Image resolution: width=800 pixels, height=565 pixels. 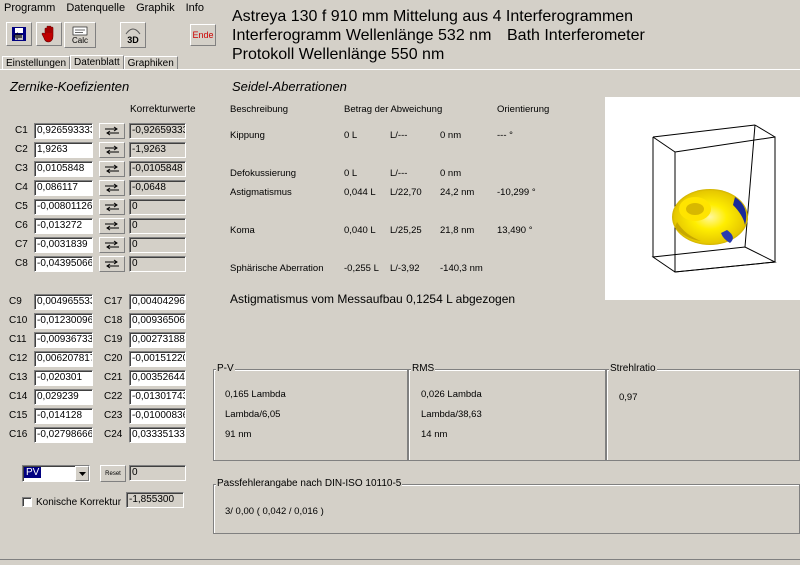 I want to click on zernike-input: 0,004042967, so click(x=157, y=302).